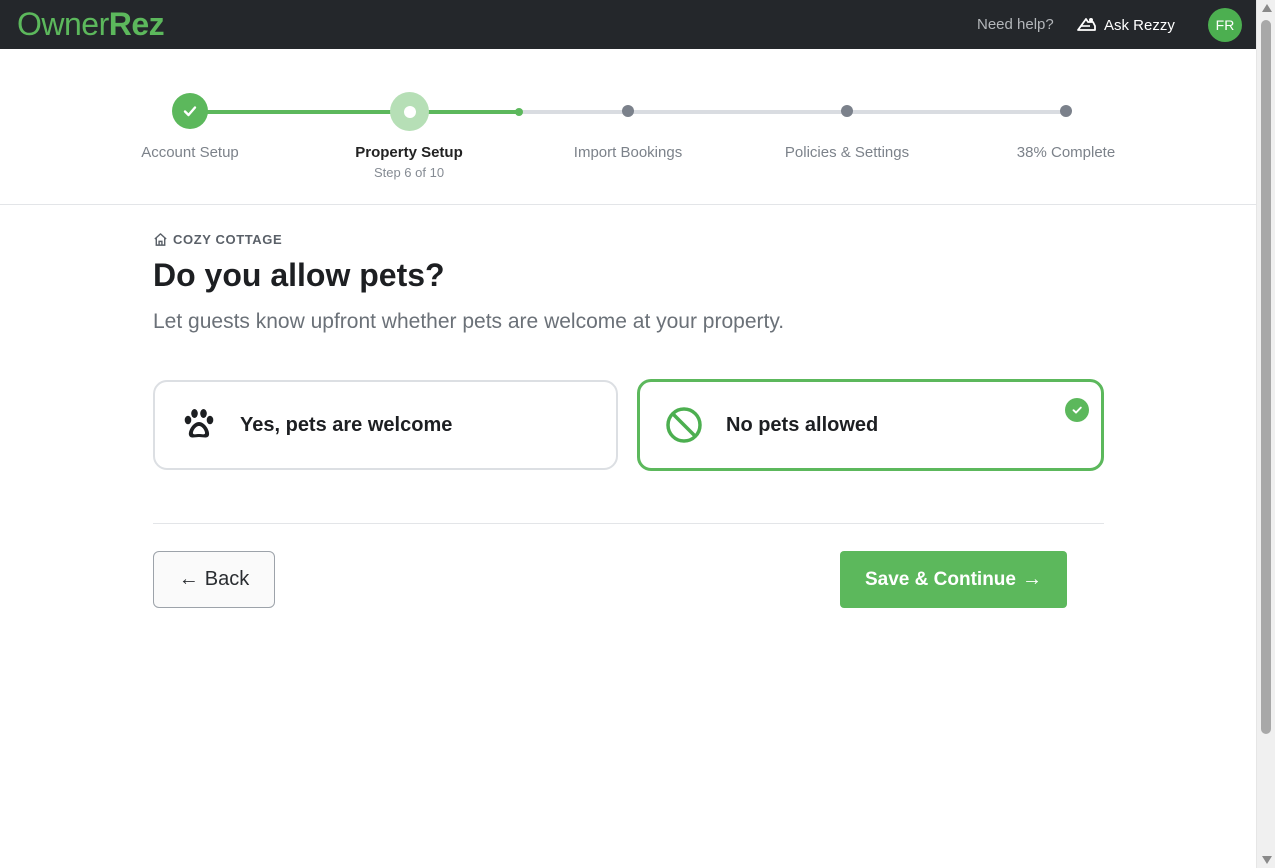 Image resolution: width=1275 pixels, height=868 pixels. Describe the element at coordinates (1086, 24) in the screenshot. I see `rezzy-chat-icon` at that location.